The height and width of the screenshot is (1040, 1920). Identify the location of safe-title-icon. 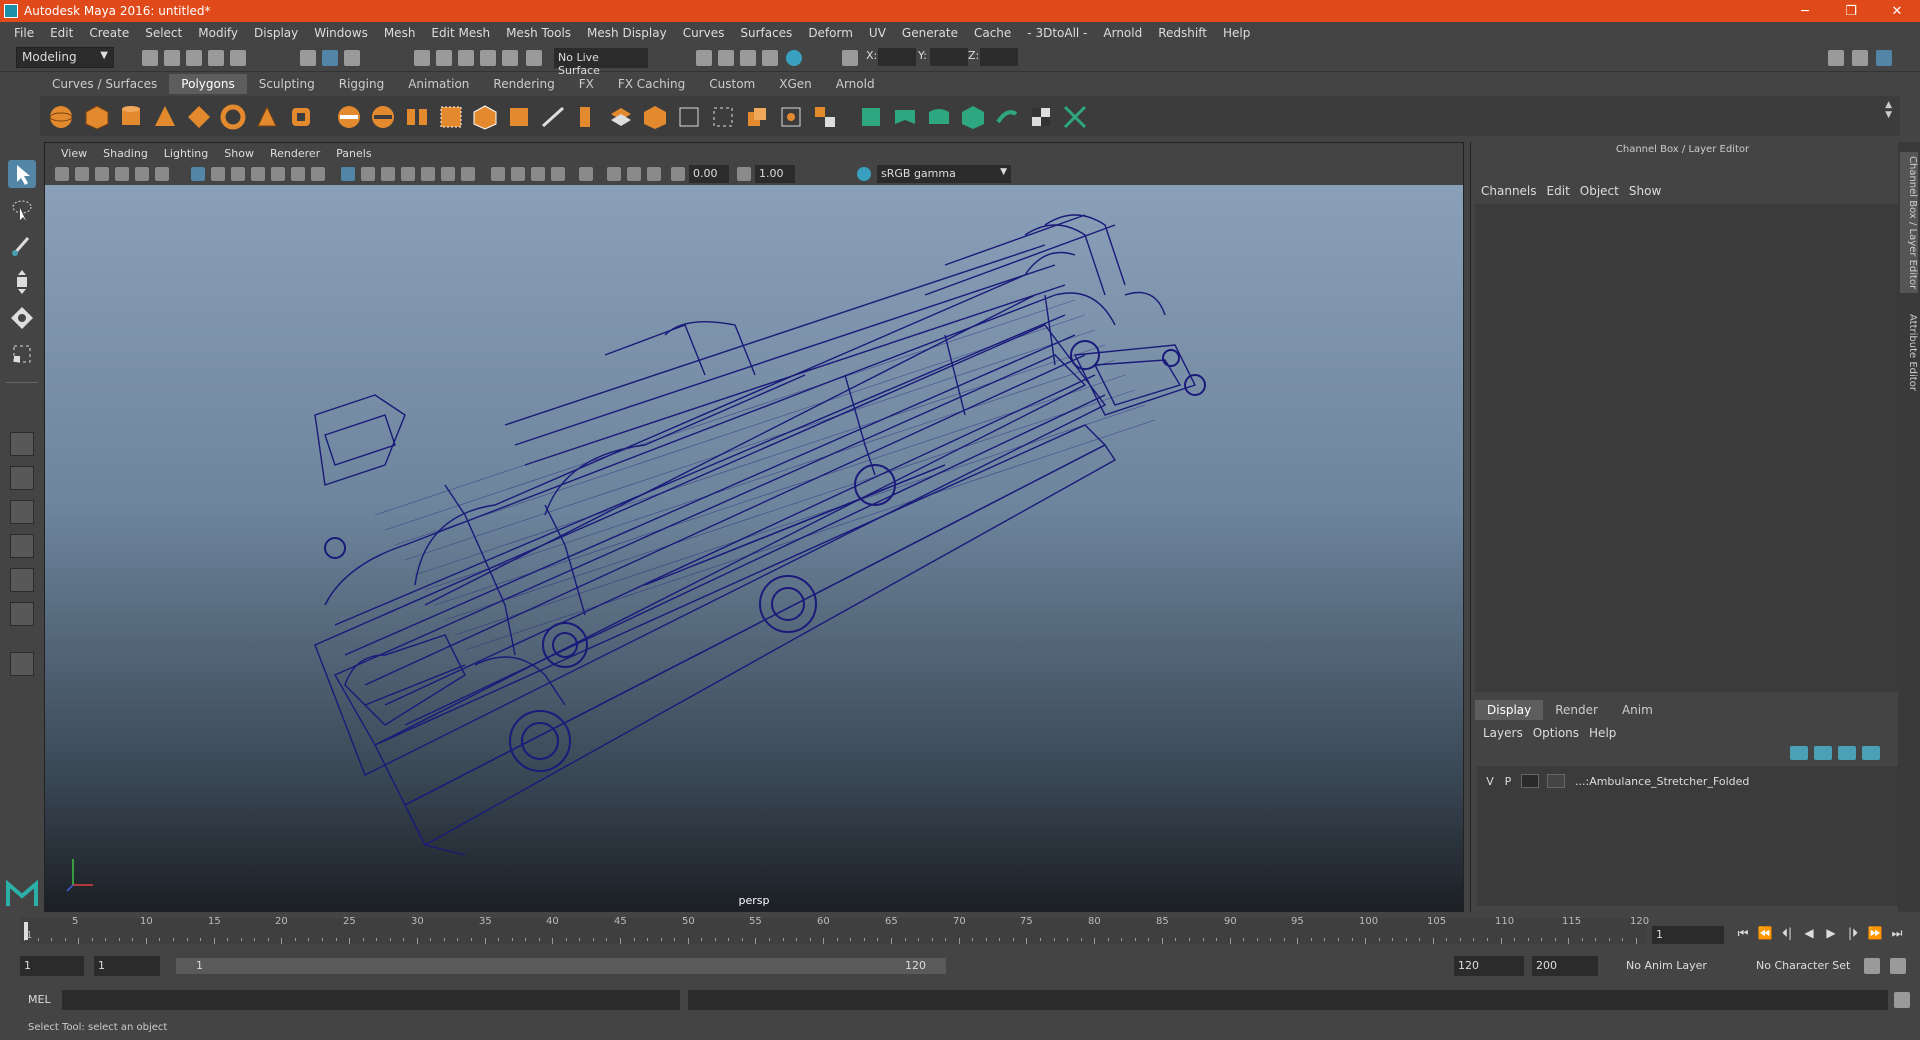
(318, 174).